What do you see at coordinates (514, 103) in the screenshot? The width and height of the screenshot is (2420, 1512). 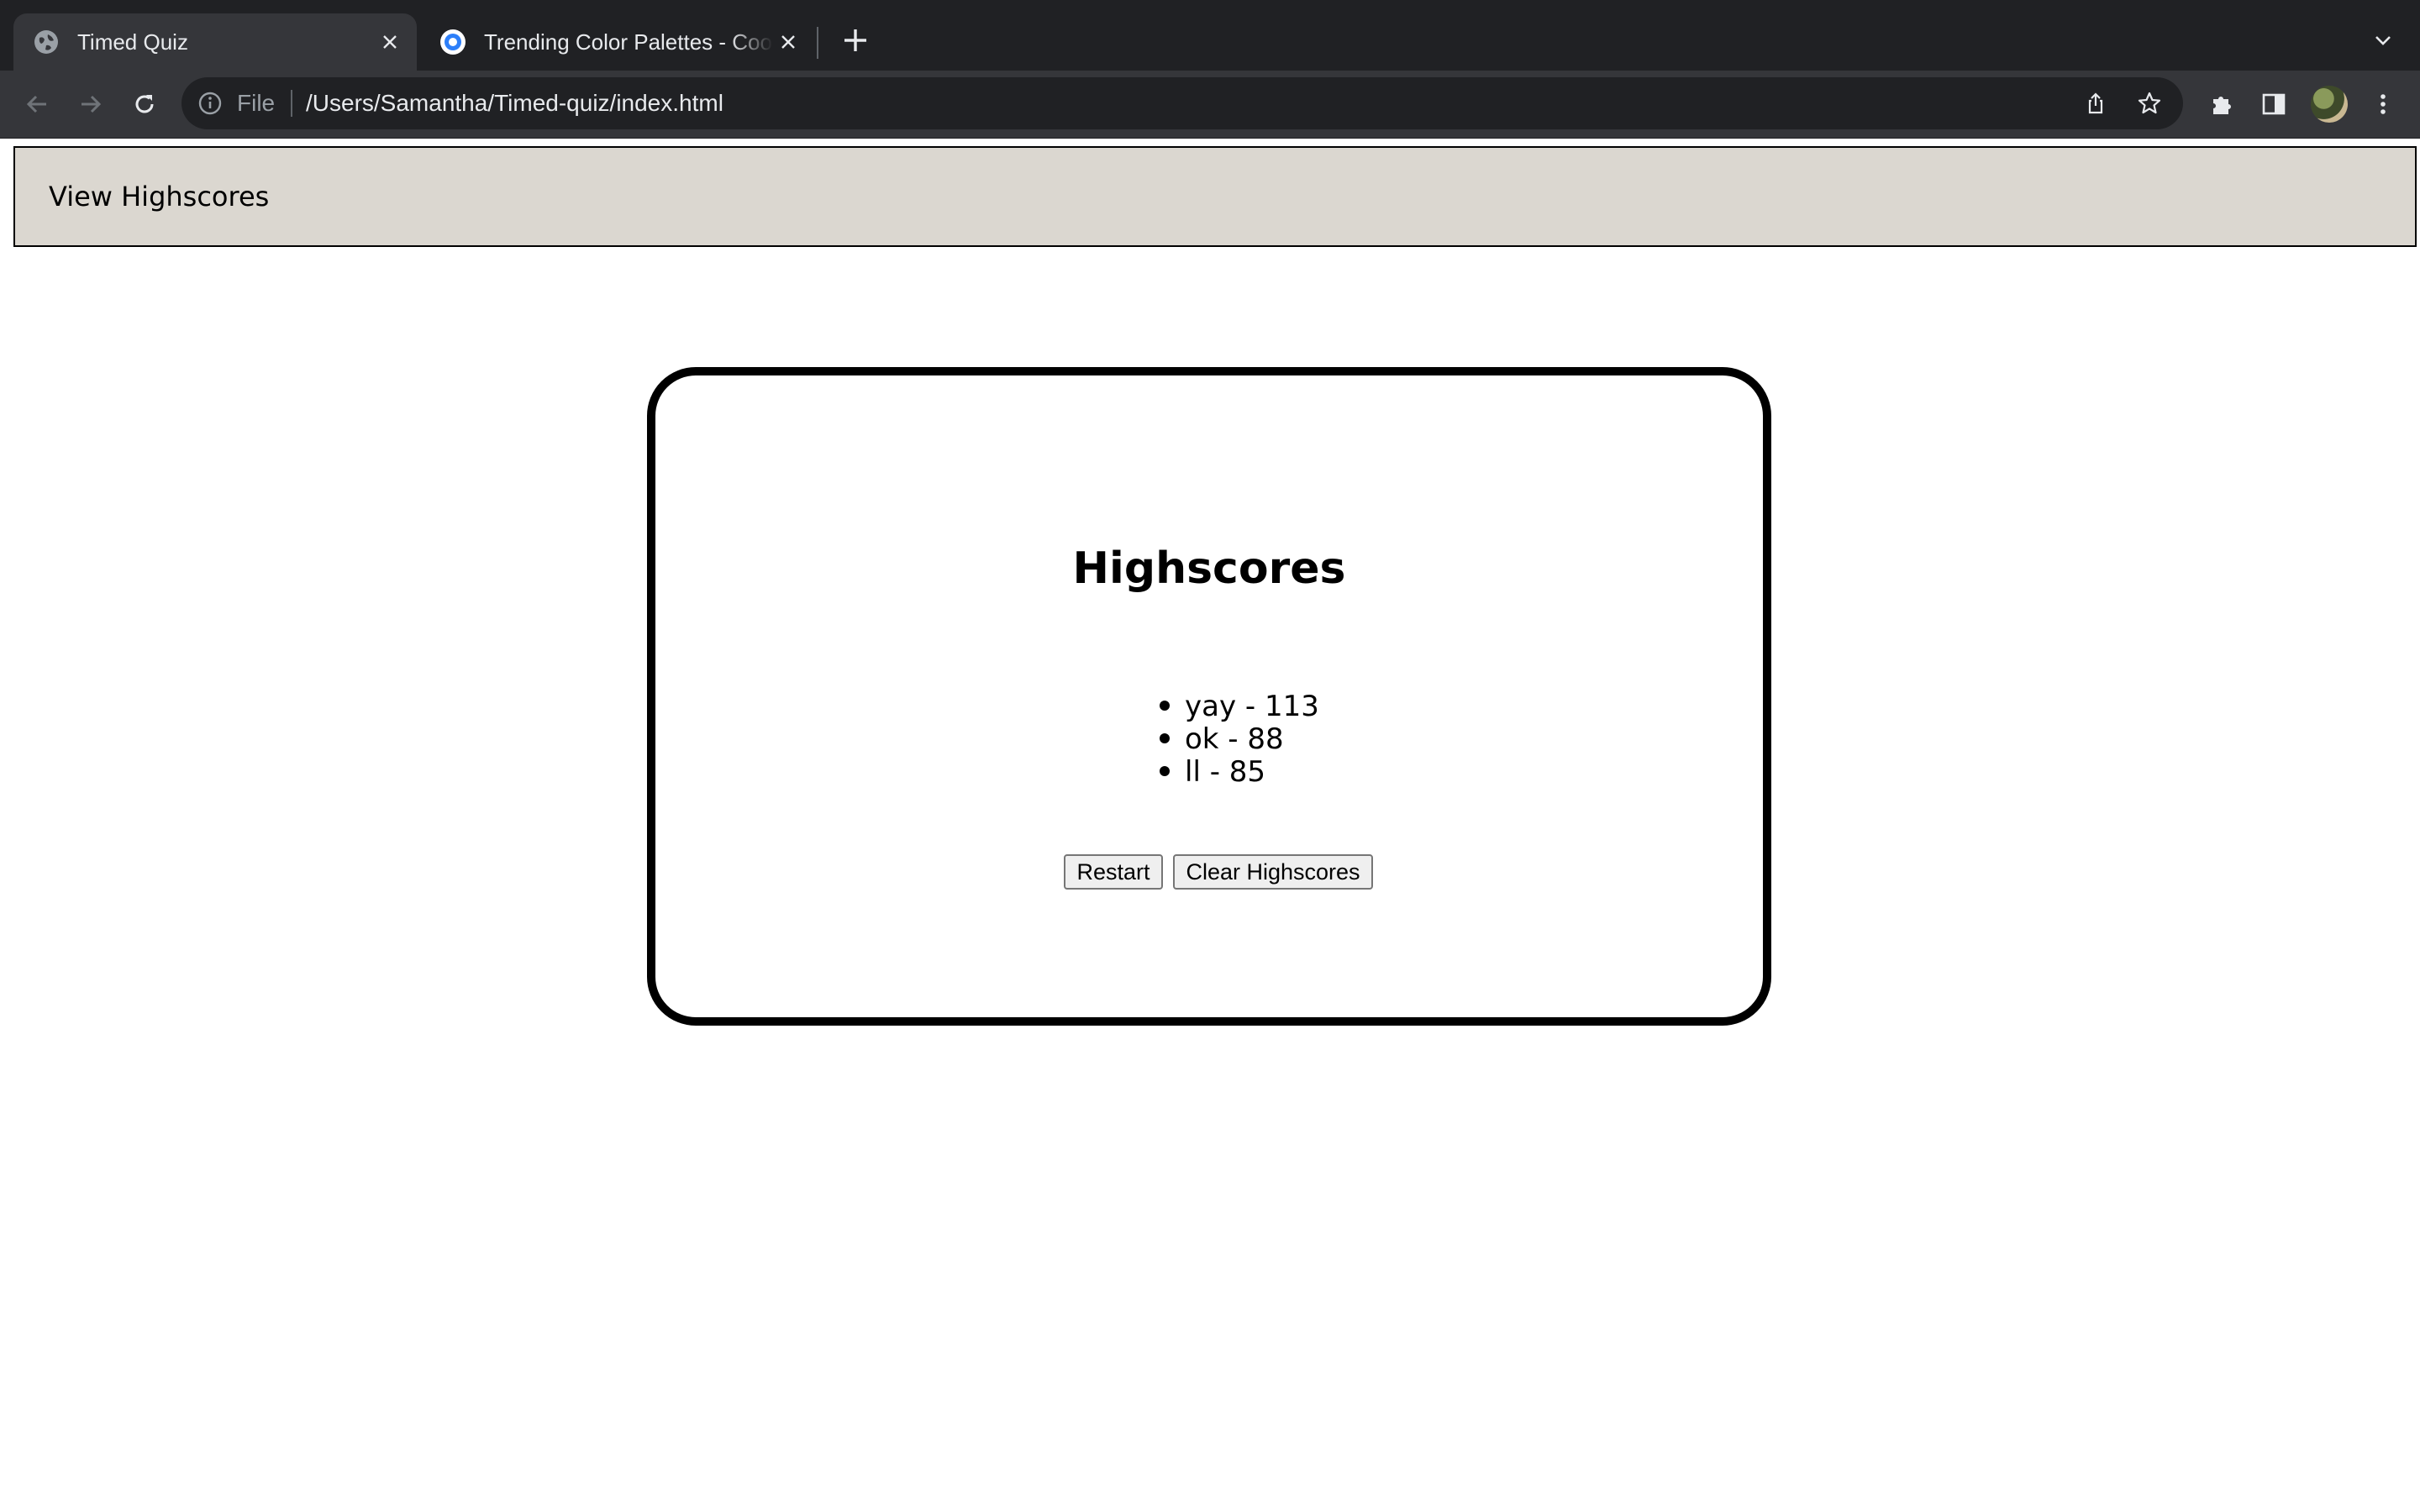 I see `url-text: /Users/Samantha/Timed-quiz/index.html` at bounding box center [514, 103].